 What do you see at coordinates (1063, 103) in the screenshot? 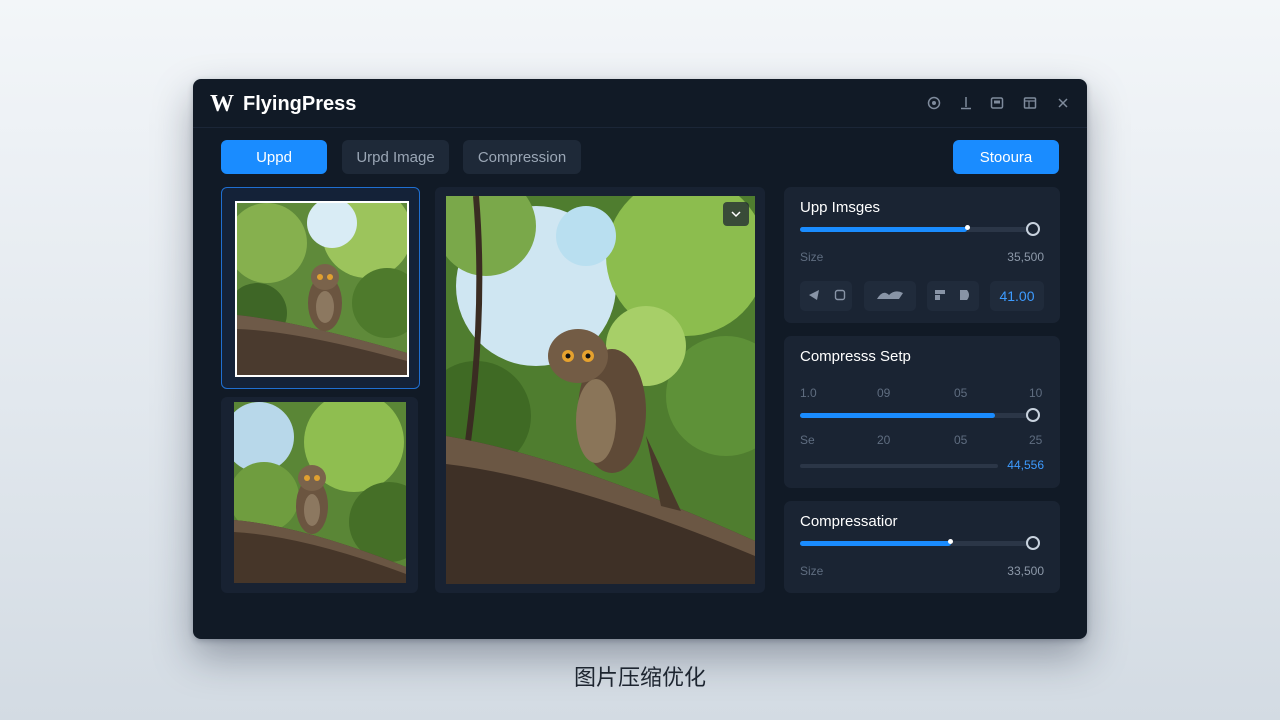
I see `close-icon` at bounding box center [1063, 103].